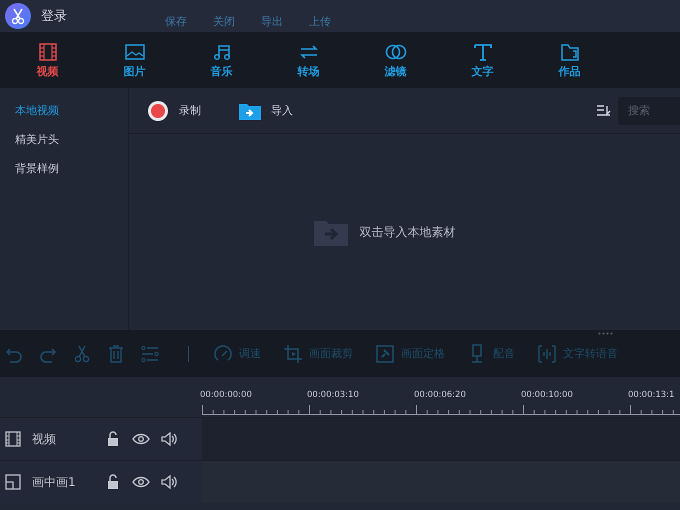  What do you see at coordinates (385, 354) in the screenshot?
I see `pin-frame-icon` at bounding box center [385, 354].